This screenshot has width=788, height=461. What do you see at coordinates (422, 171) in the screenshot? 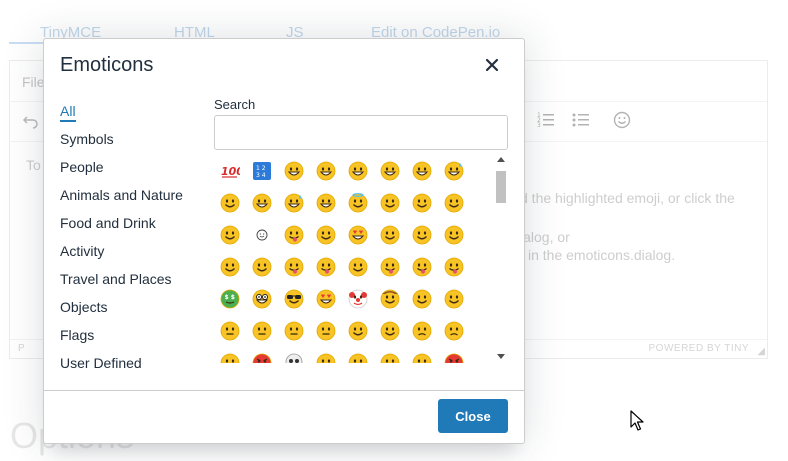
I see `rofl-icon` at bounding box center [422, 171].